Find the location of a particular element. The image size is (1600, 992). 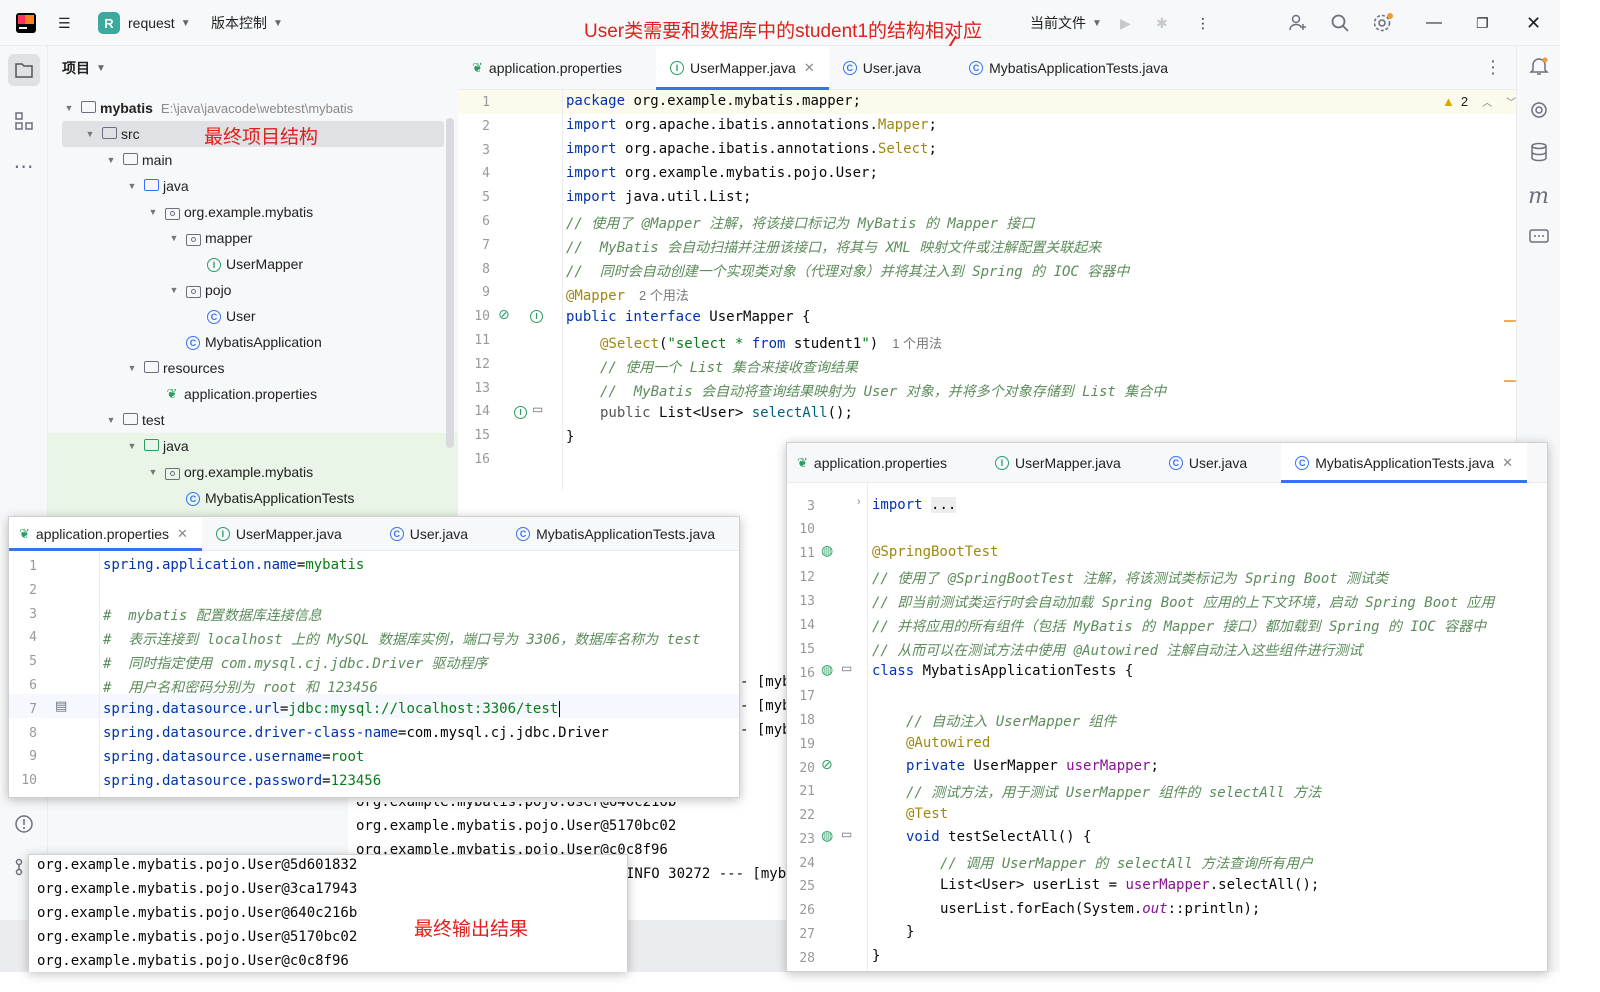

project-selector: R request ▼ is located at coordinates (144, 23).